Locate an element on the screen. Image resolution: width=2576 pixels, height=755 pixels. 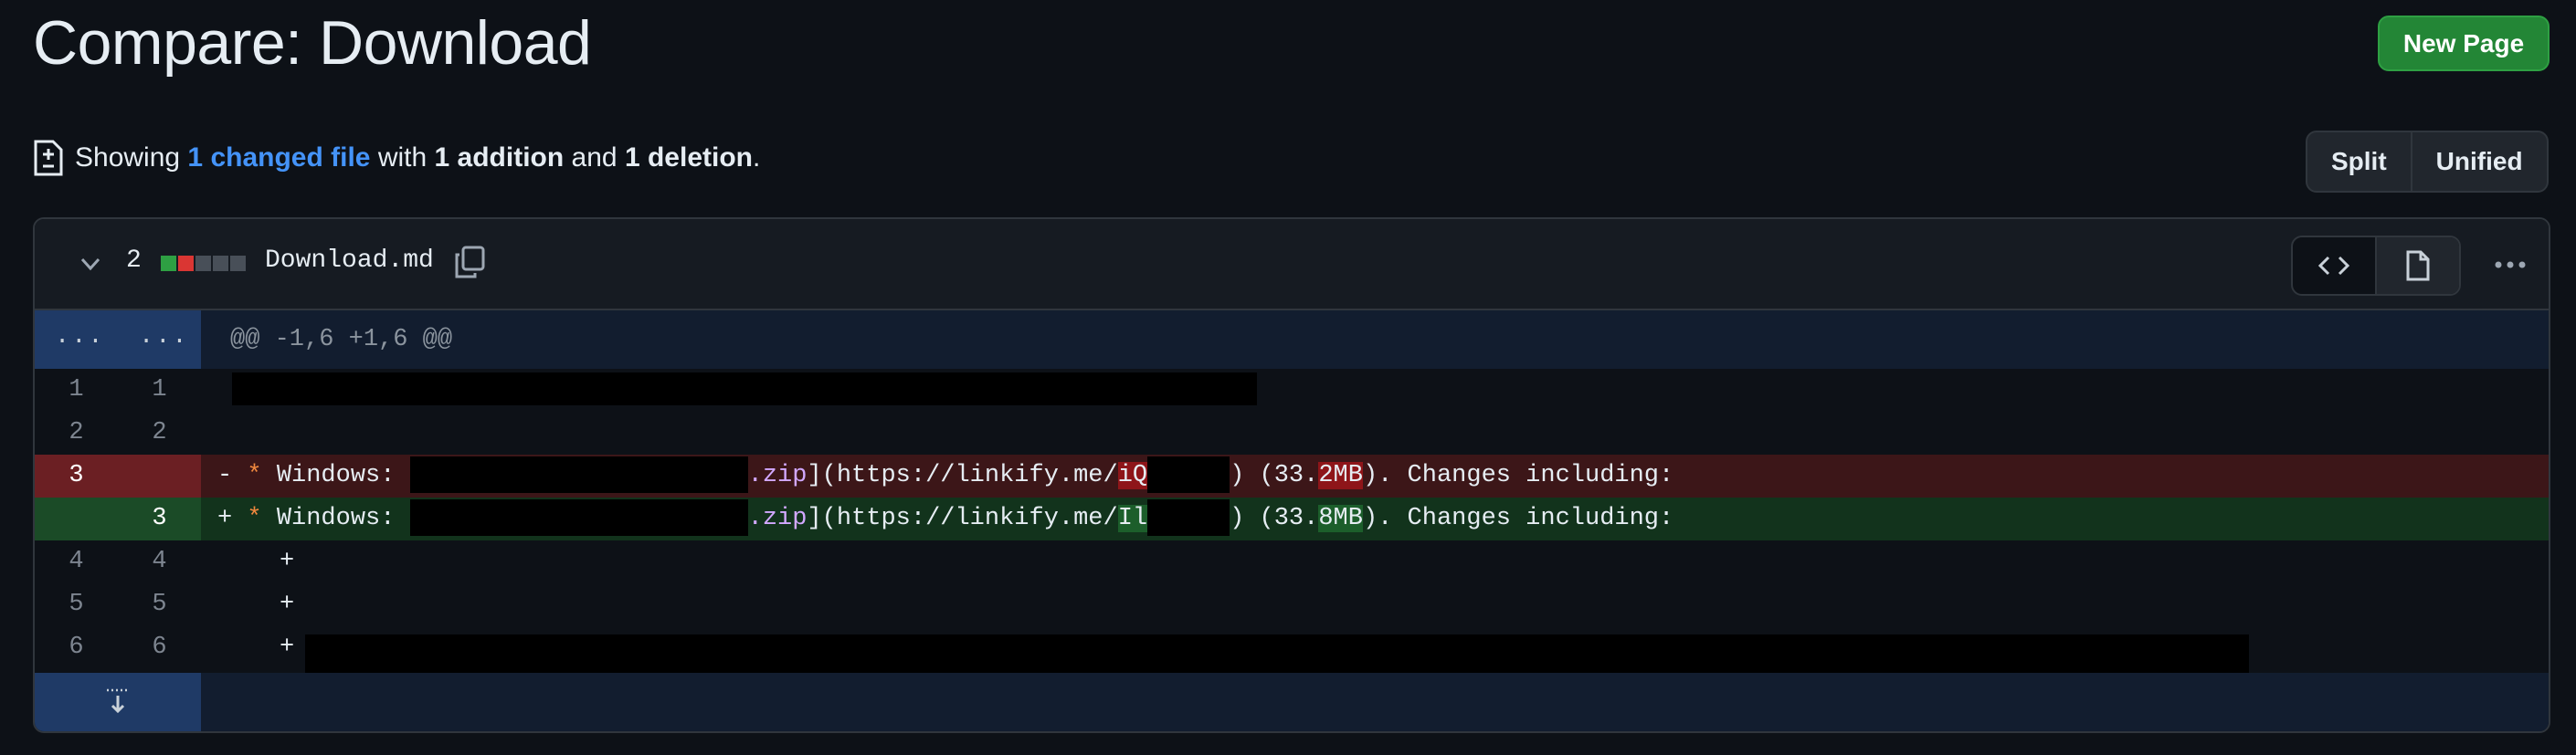
new-line-number: 2 is located at coordinates (159, 433).